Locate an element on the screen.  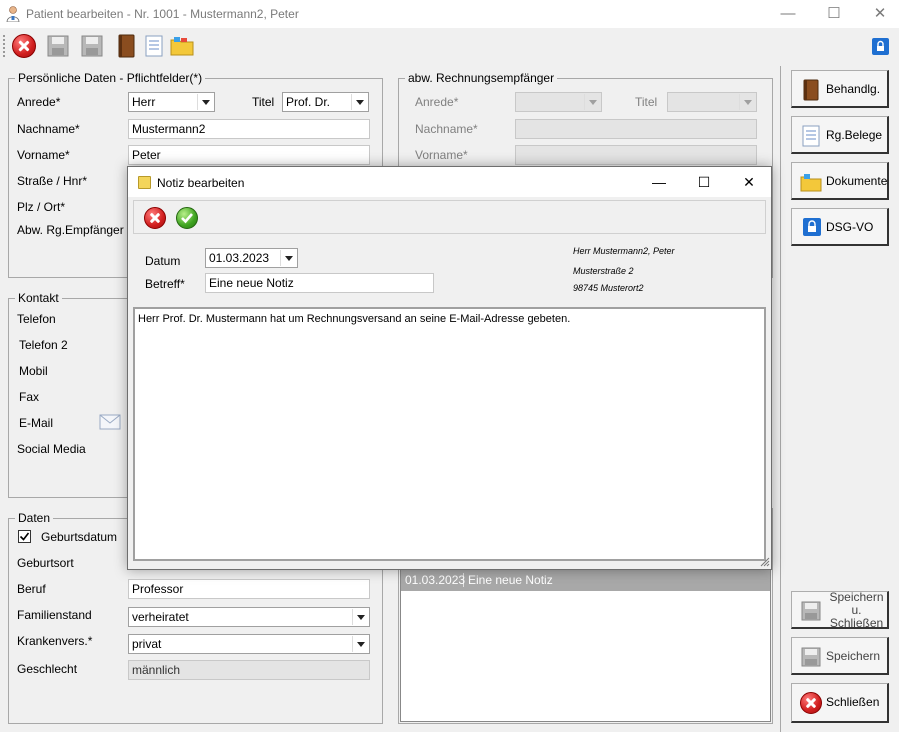
geburtsdatum-checkbox is located at coordinates (24, 536).